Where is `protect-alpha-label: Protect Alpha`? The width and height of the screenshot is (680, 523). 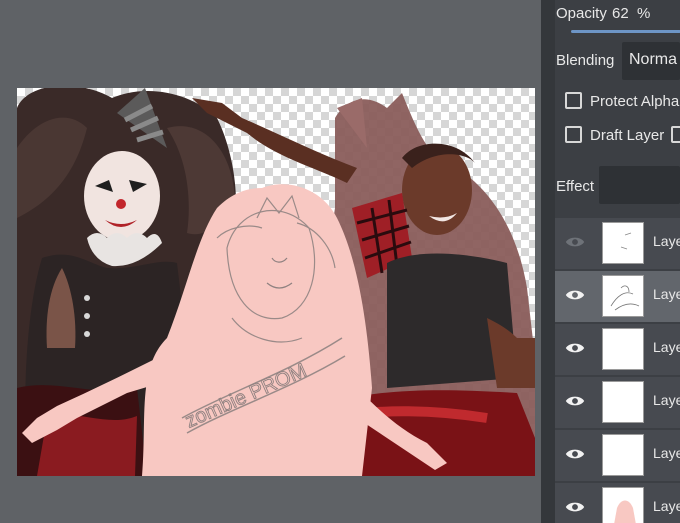 protect-alpha-label: Protect Alpha is located at coordinates (634, 101).